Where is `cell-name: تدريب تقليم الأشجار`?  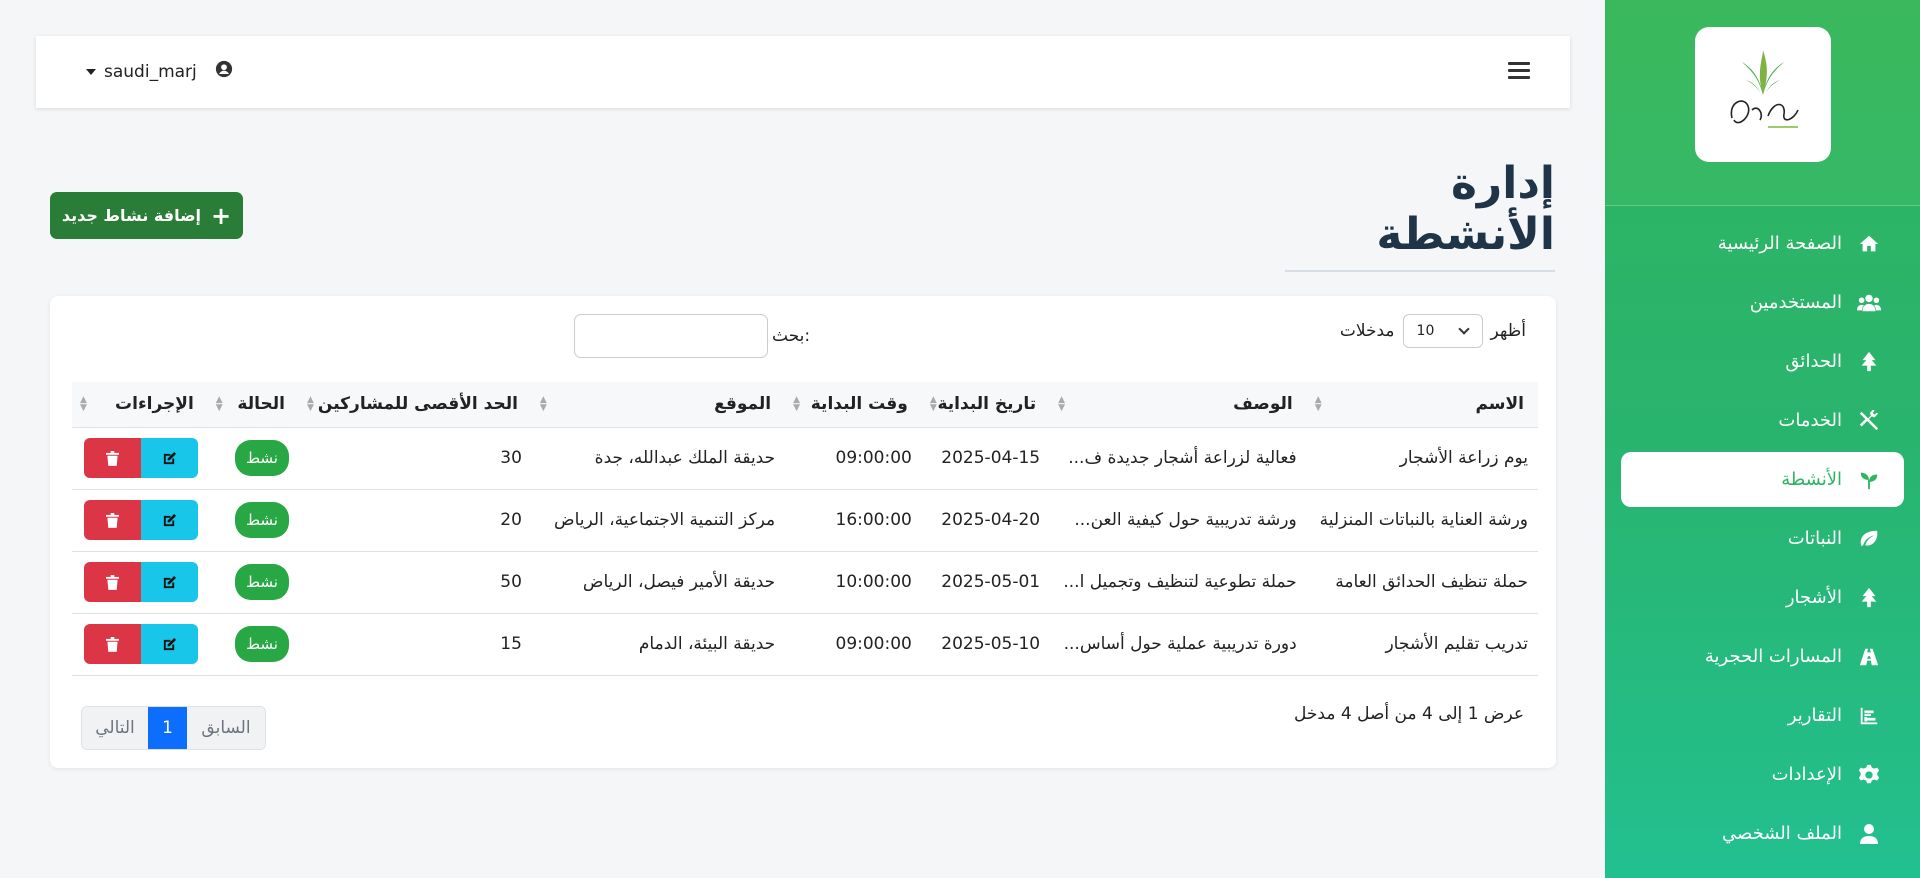 cell-name: تدريب تقليم الأشجار is located at coordinates (1422, 644).